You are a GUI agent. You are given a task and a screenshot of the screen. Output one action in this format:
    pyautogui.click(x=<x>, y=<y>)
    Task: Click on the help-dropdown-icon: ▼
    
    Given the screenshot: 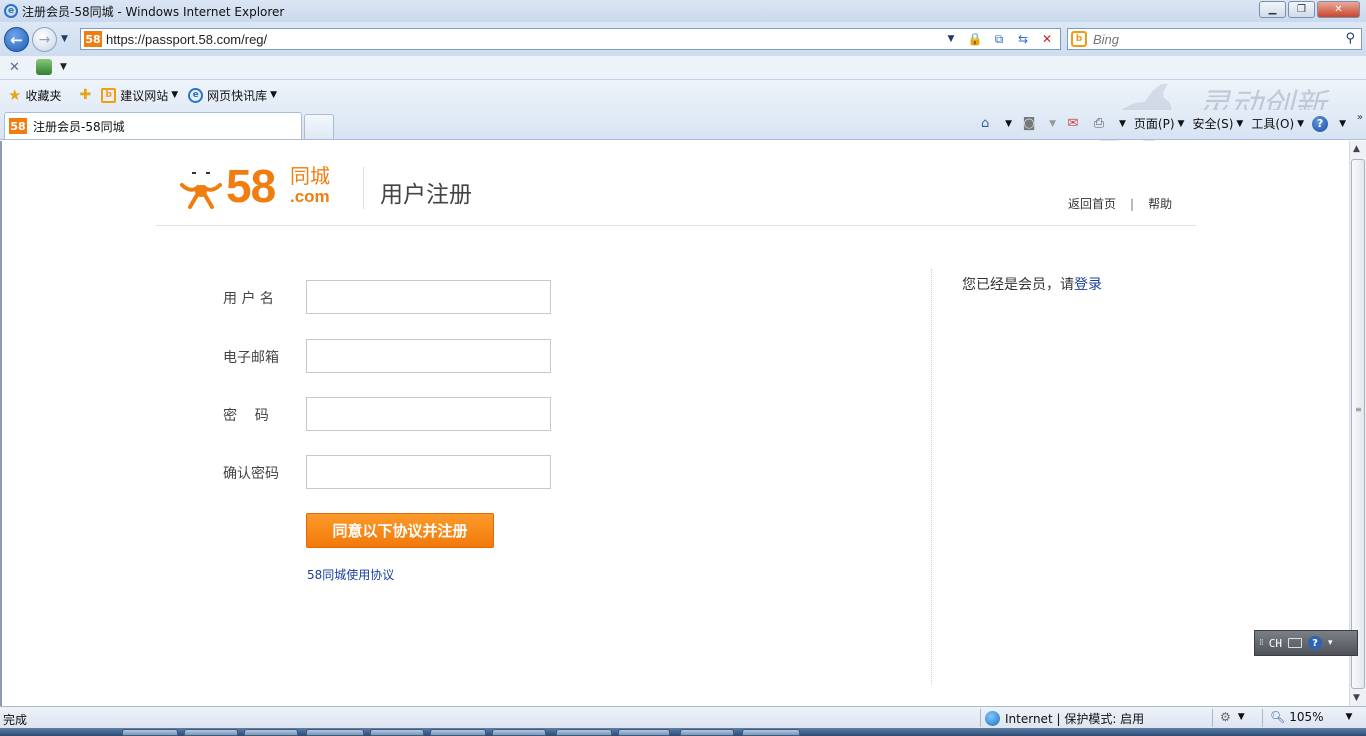 What is the action you would take?
    pyautogui.click(x=1342, y=124)
    